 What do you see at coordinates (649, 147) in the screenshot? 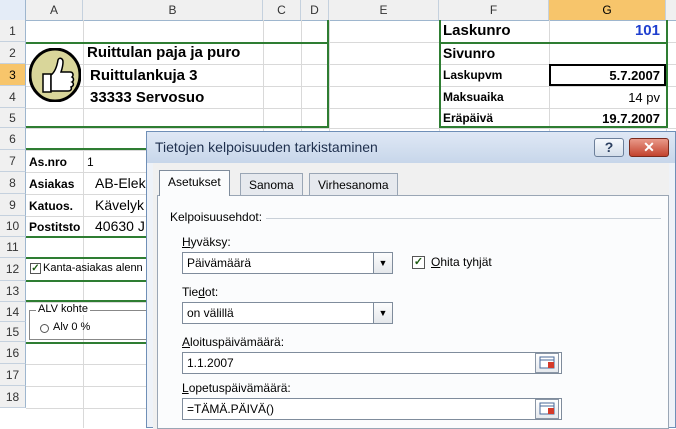
I see `close-button: ✕` at bounding box center [649, 147].